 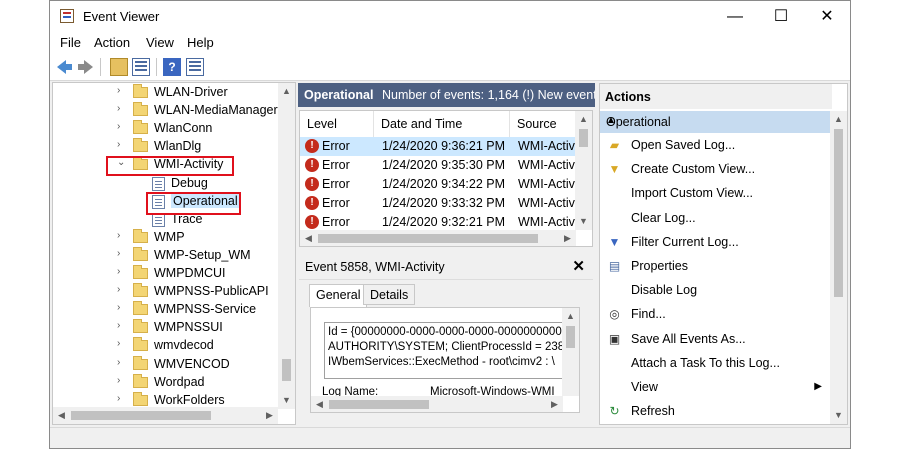 I want to click on action-item: View ▶, so click(x=716, y=388).